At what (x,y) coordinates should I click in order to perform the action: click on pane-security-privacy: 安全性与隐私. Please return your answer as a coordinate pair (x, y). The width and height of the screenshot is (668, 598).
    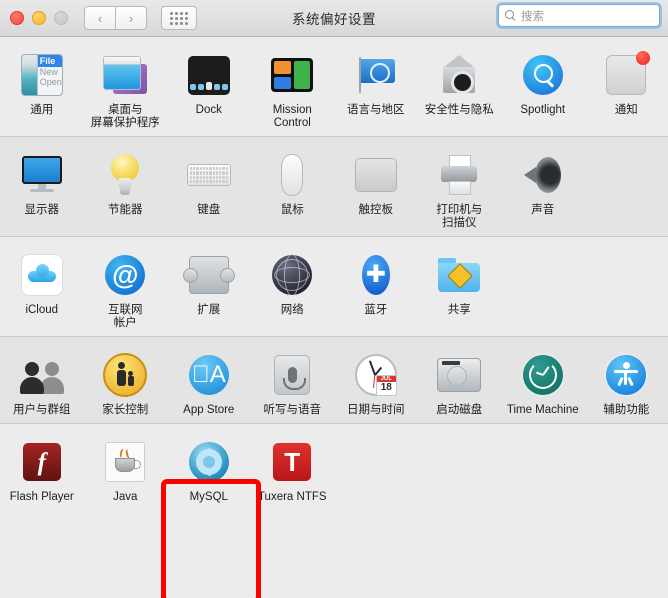
    Looking at the image, I should click on (460, 87).